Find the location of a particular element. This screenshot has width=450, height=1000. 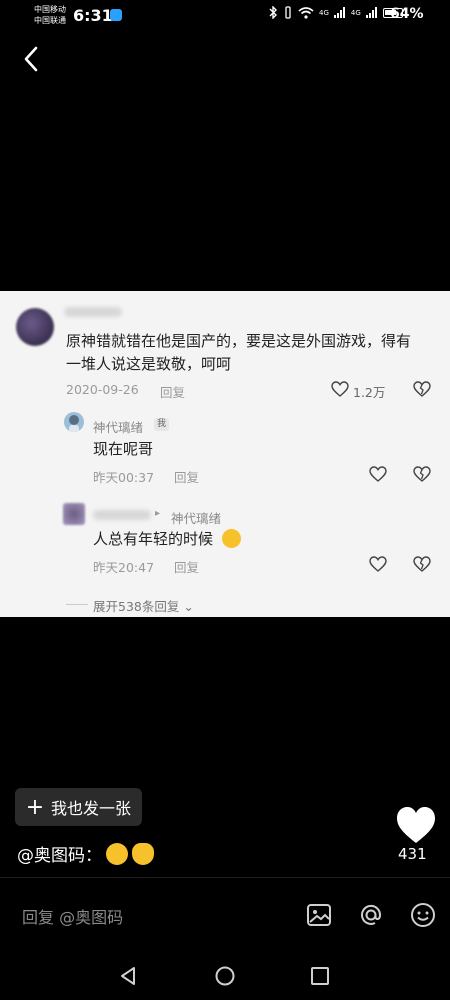

reply-text: 人总有年轻的时候 is located at coordinates (153, 539).